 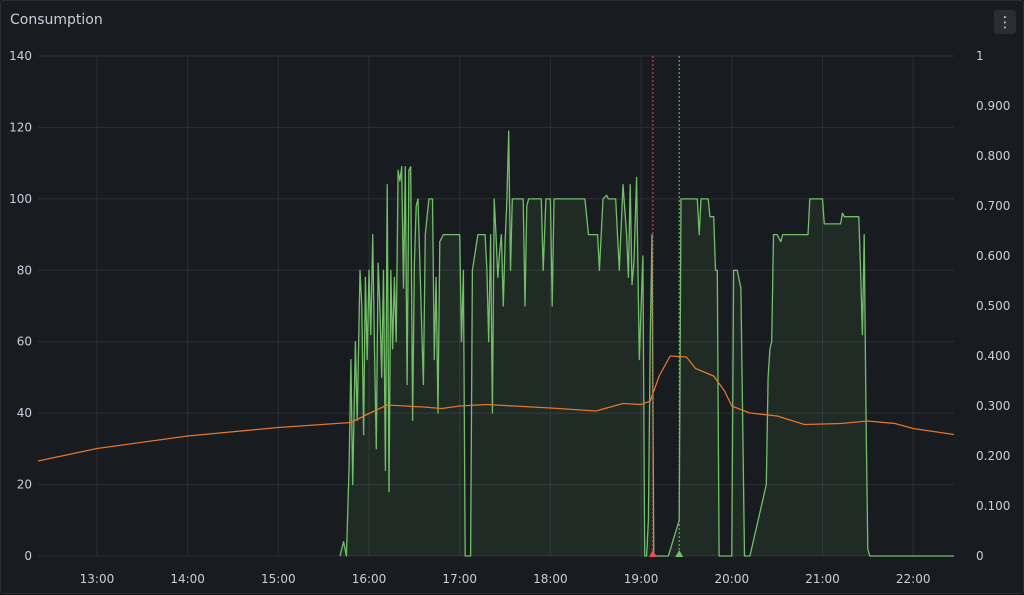 What do you see at coordinates (369, 579) in the screenshot?
I see `x-tick-label: 16:00` at bounding box center [369, 579].